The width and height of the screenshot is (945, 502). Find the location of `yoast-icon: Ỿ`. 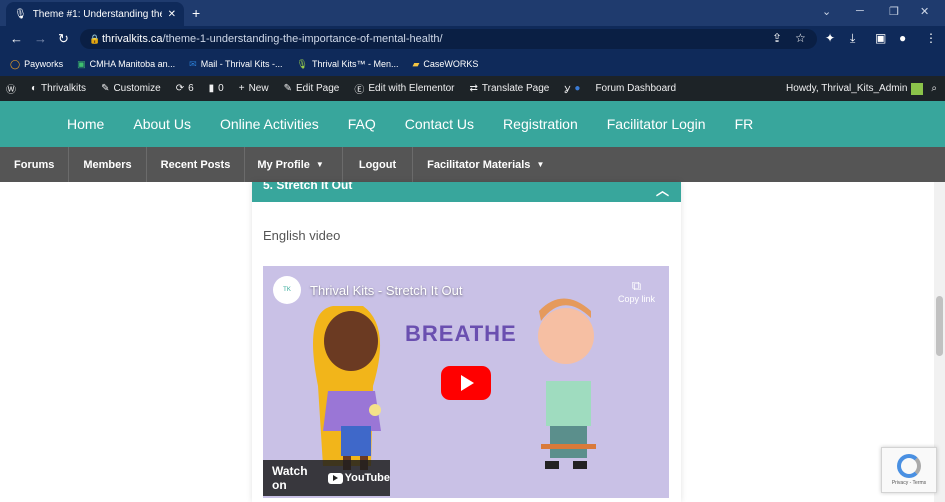

yoast-icon: Ỿ is located at coordinates (567, 90).